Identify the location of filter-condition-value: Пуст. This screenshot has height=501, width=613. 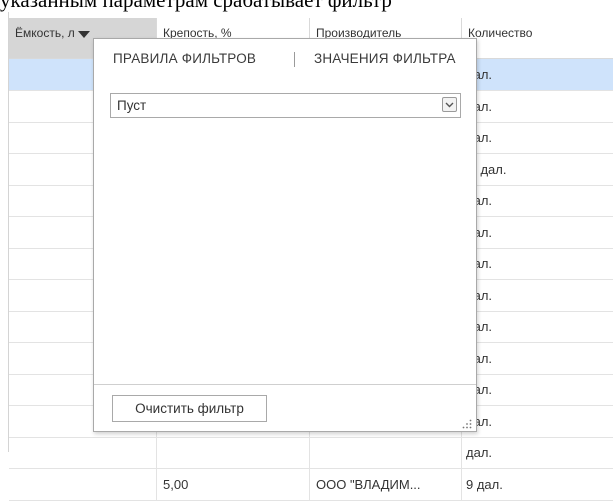
(132, 105).